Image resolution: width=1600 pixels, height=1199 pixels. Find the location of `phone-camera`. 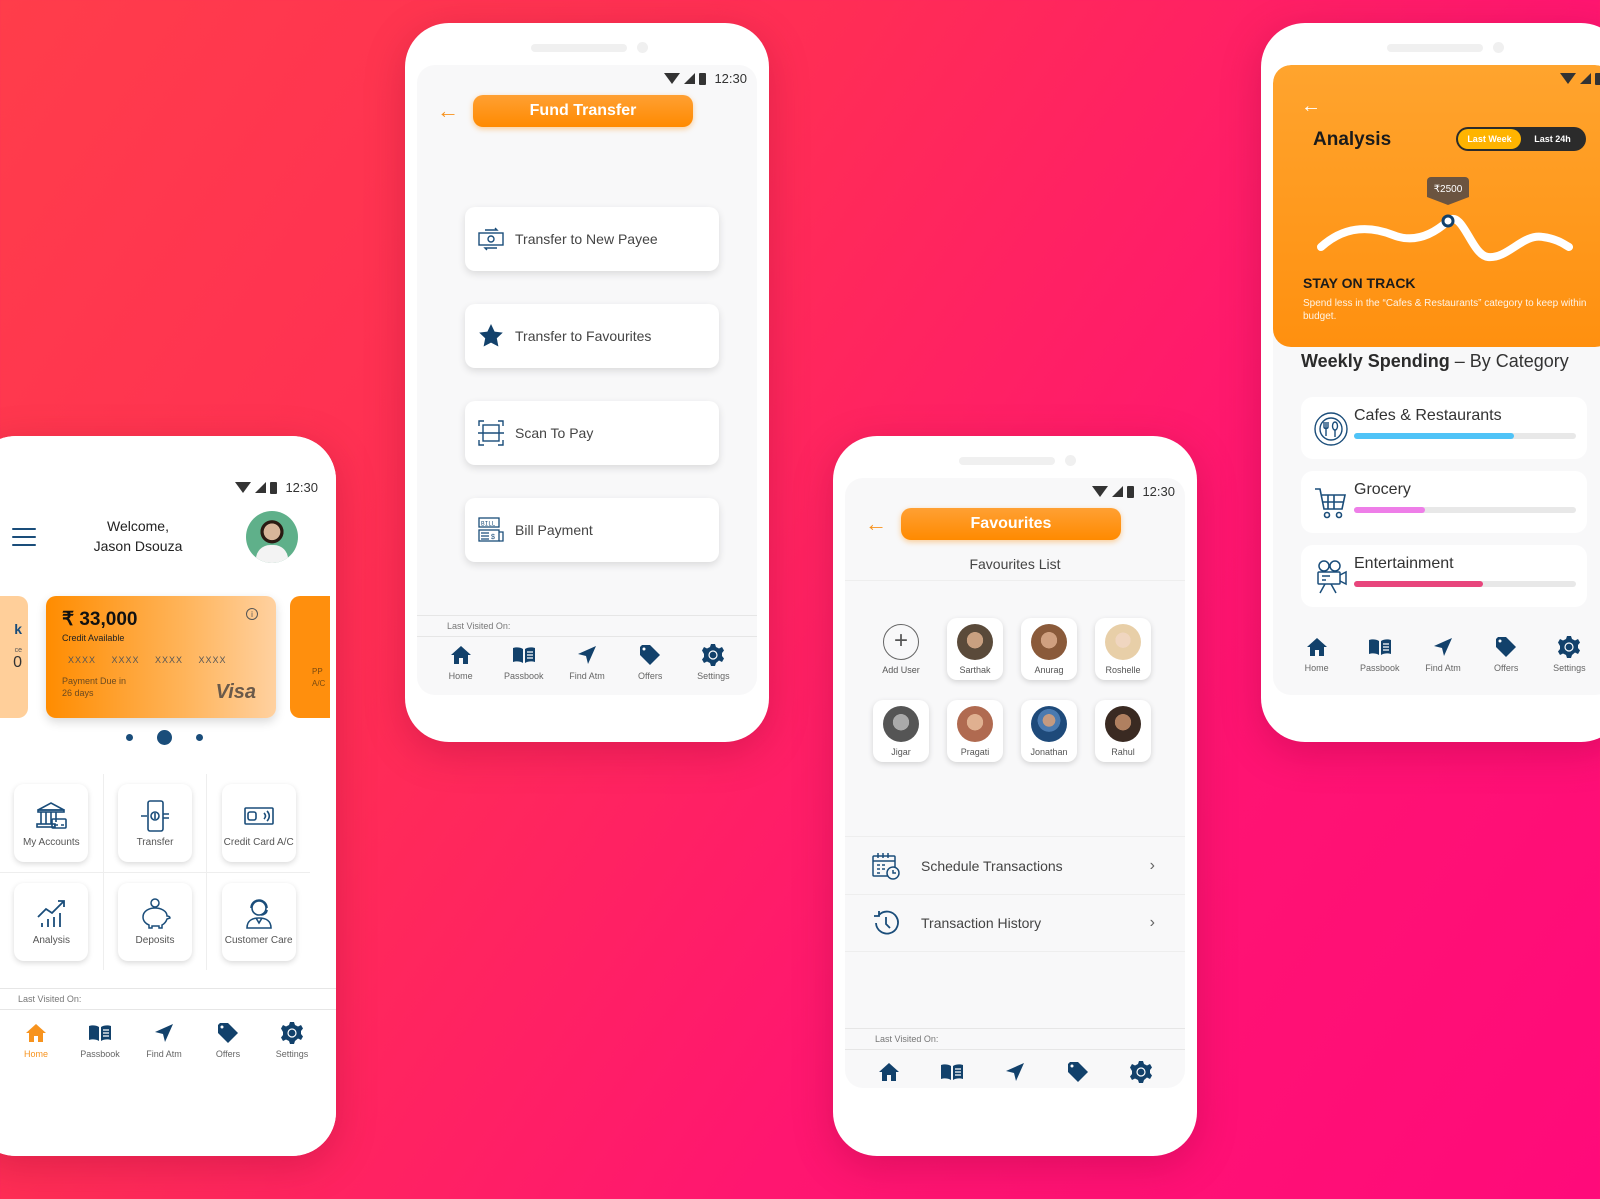

phone-camera is located at coordinates (1070, 460).